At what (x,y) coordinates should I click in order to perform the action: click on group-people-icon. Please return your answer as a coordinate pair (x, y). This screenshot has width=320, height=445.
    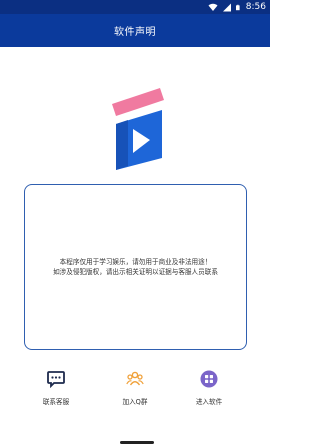
    Looking at the image, I should click on (135, 378).